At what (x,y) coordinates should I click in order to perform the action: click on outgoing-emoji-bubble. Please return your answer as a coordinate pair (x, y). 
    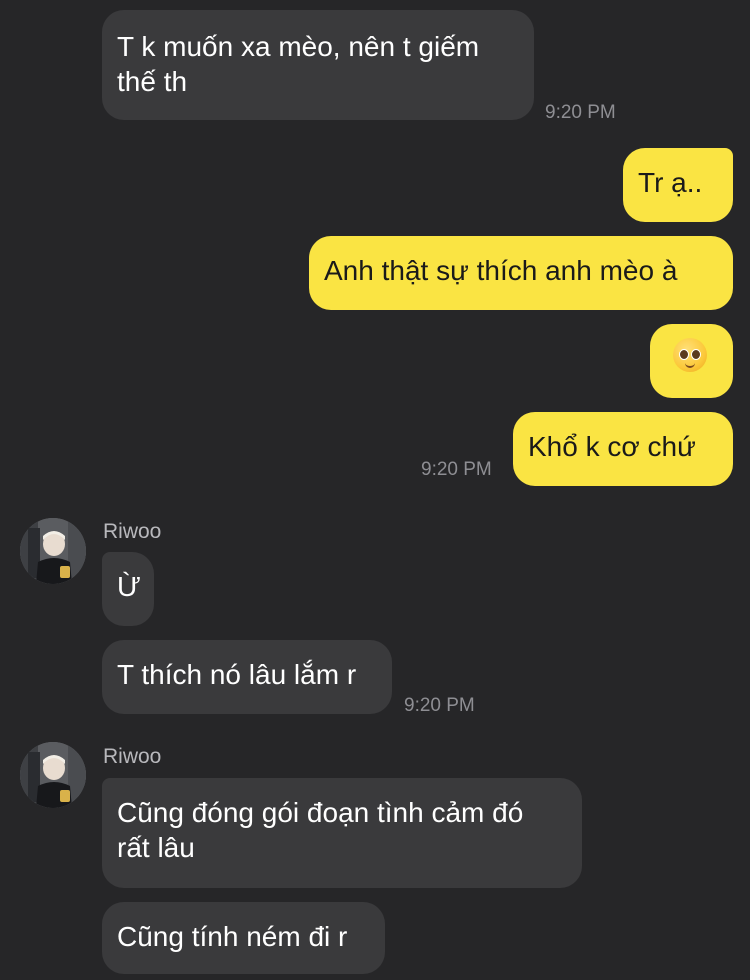
    Looking at the image, I should click on (691, 361).